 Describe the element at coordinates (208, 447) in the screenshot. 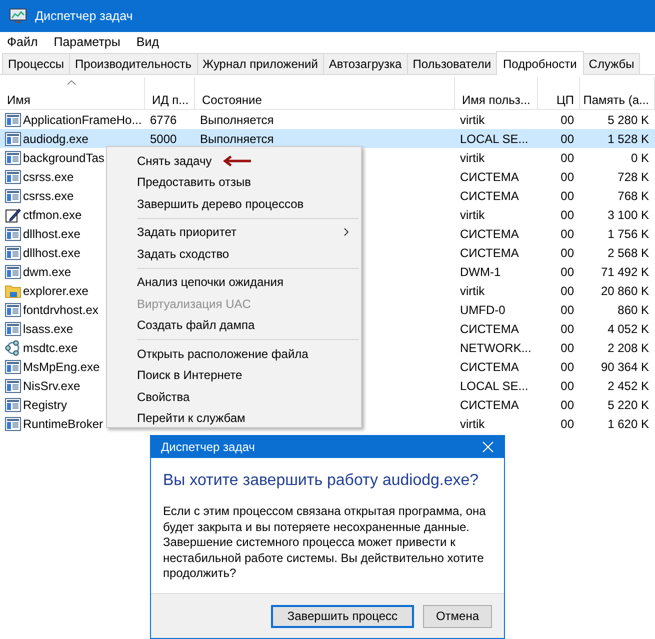

I see `dialog-title: Диспетчер задач` at that location.